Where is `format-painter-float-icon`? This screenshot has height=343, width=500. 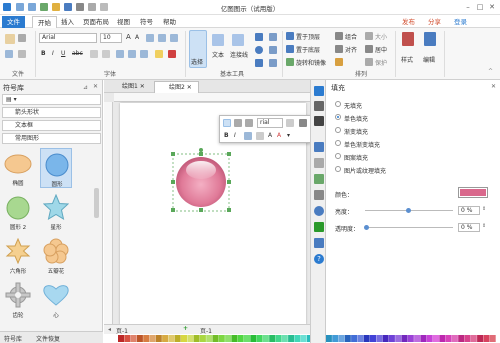 format-painter-float-icon is located at coordinates (303, 123).